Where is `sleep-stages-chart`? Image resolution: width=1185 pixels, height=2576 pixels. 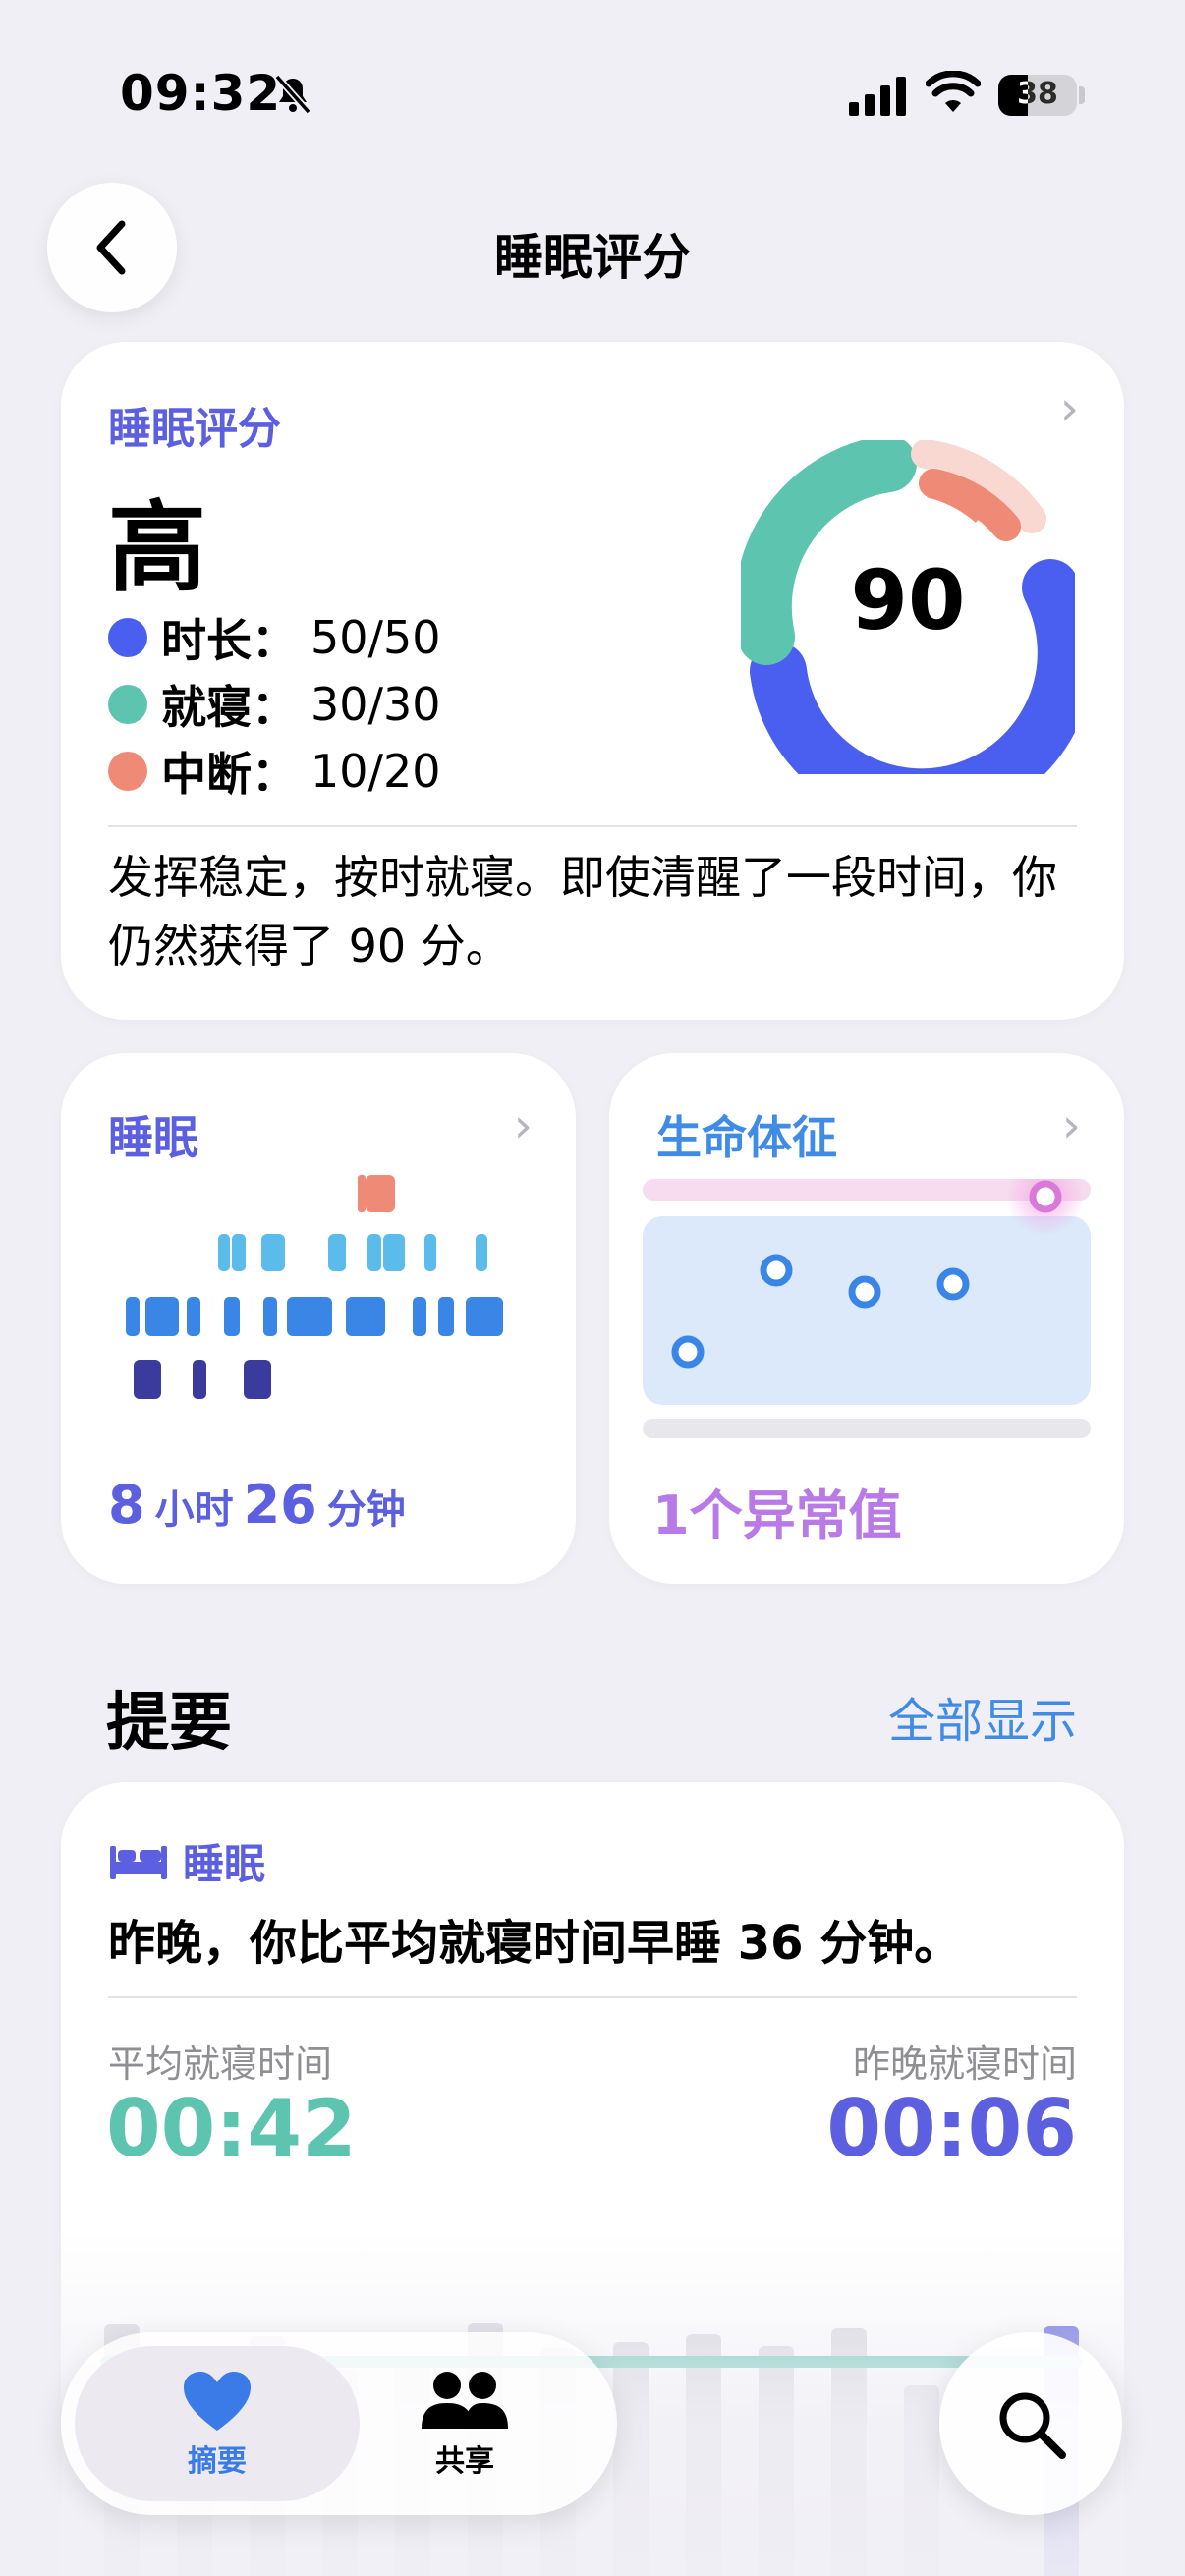
sleep-stages-chart is located at coordinates (315, 1287).